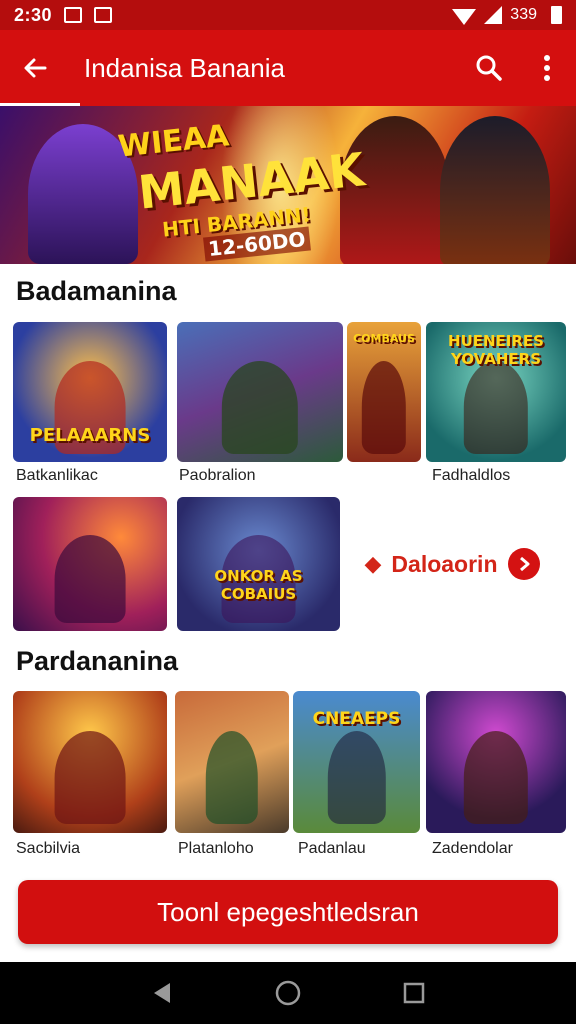 This screenshot has width=576, height=1024. What do you see at coordinates (97, 661) in the screenshot?
I see `section-title-2: Pardananina` at bounding box center [97, 661].